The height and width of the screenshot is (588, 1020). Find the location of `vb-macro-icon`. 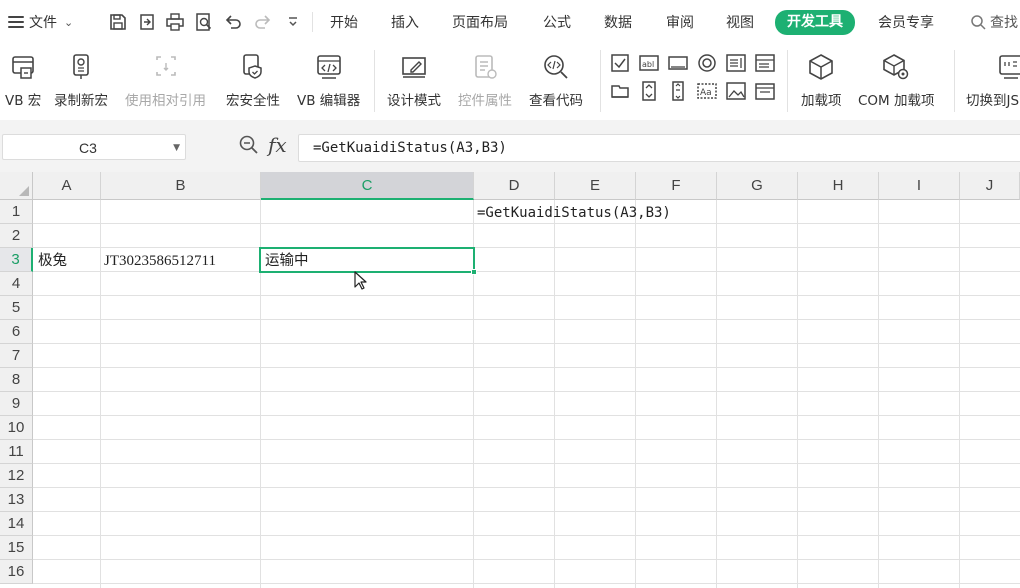

vb-macro-icon is located at coordinates (23, 67).